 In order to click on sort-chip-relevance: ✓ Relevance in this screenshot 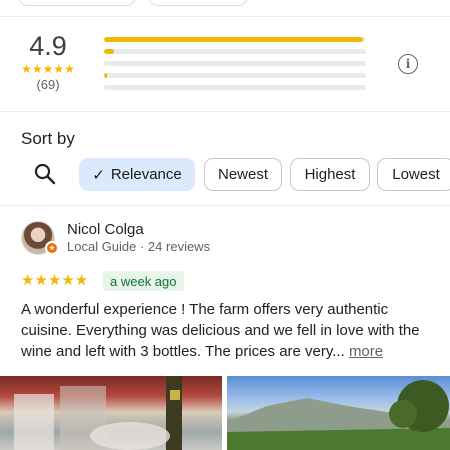, I will do `click(137, 174)`.